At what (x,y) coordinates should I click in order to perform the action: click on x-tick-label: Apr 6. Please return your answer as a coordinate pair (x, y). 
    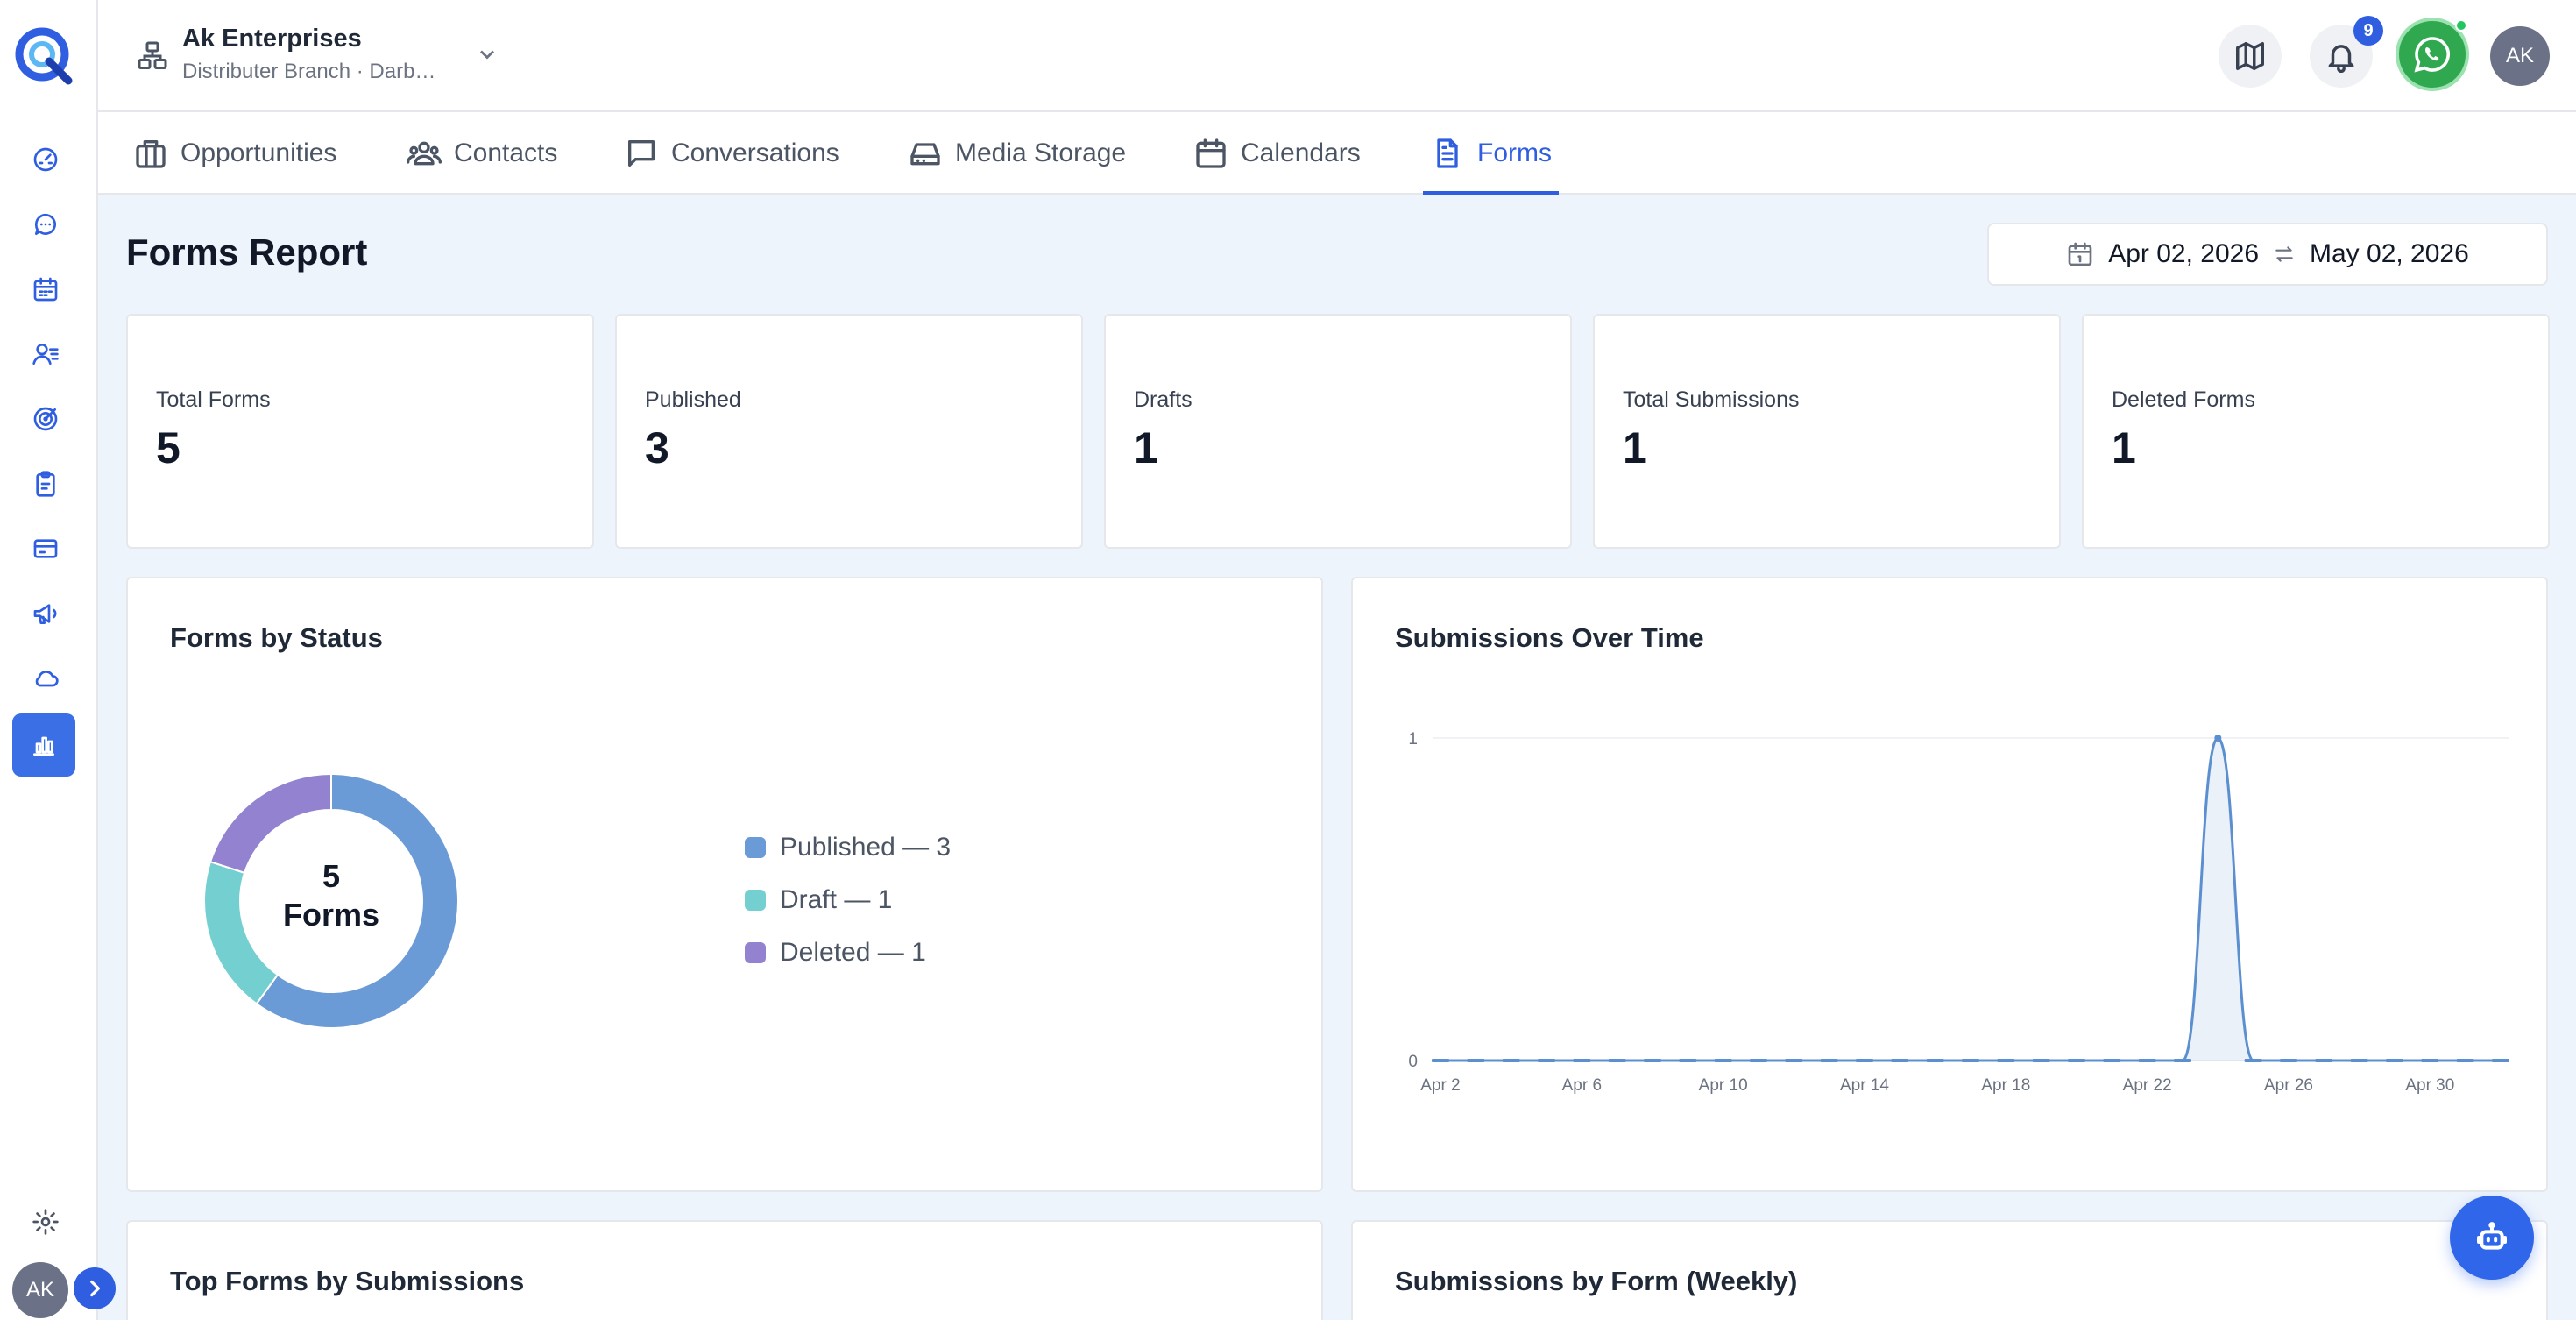
    Looking at the image, I should click on (1582, 1085).